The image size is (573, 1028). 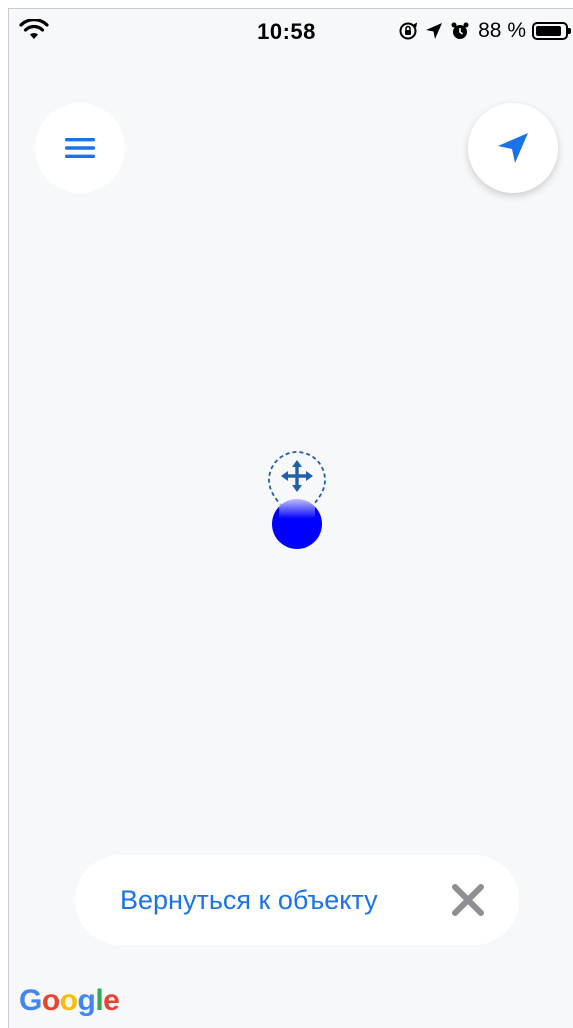 I want to click on google-logo-letter: e, so click(x=111, y=1000).